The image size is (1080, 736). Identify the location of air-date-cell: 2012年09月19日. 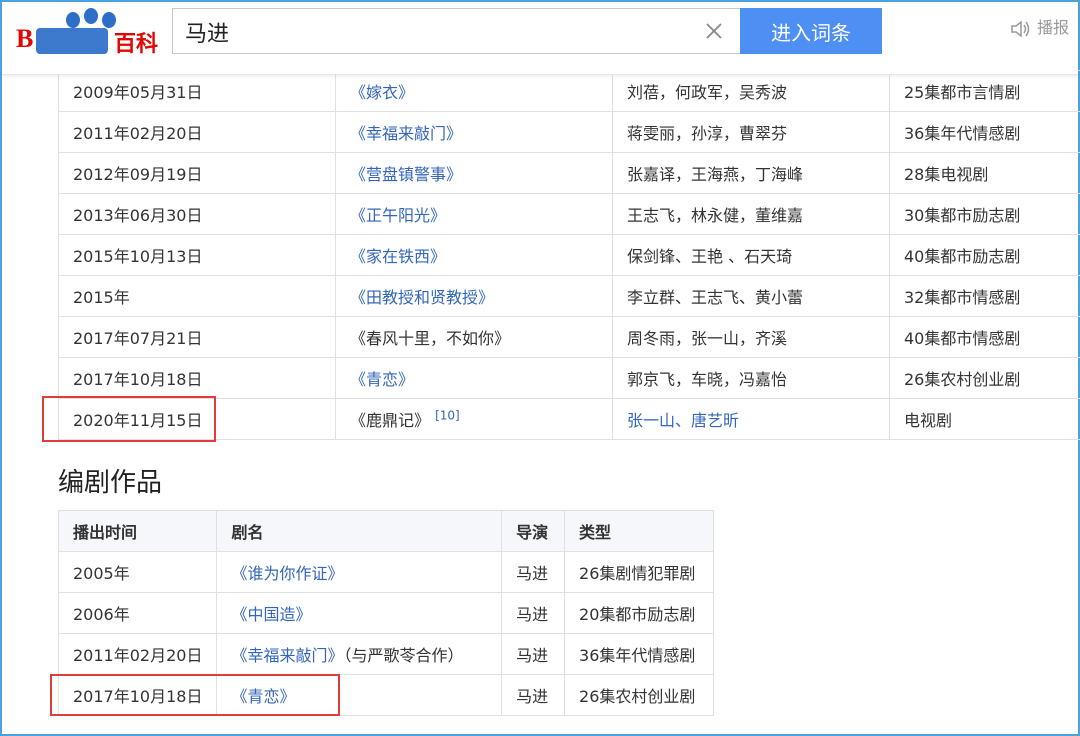
(197, 173).